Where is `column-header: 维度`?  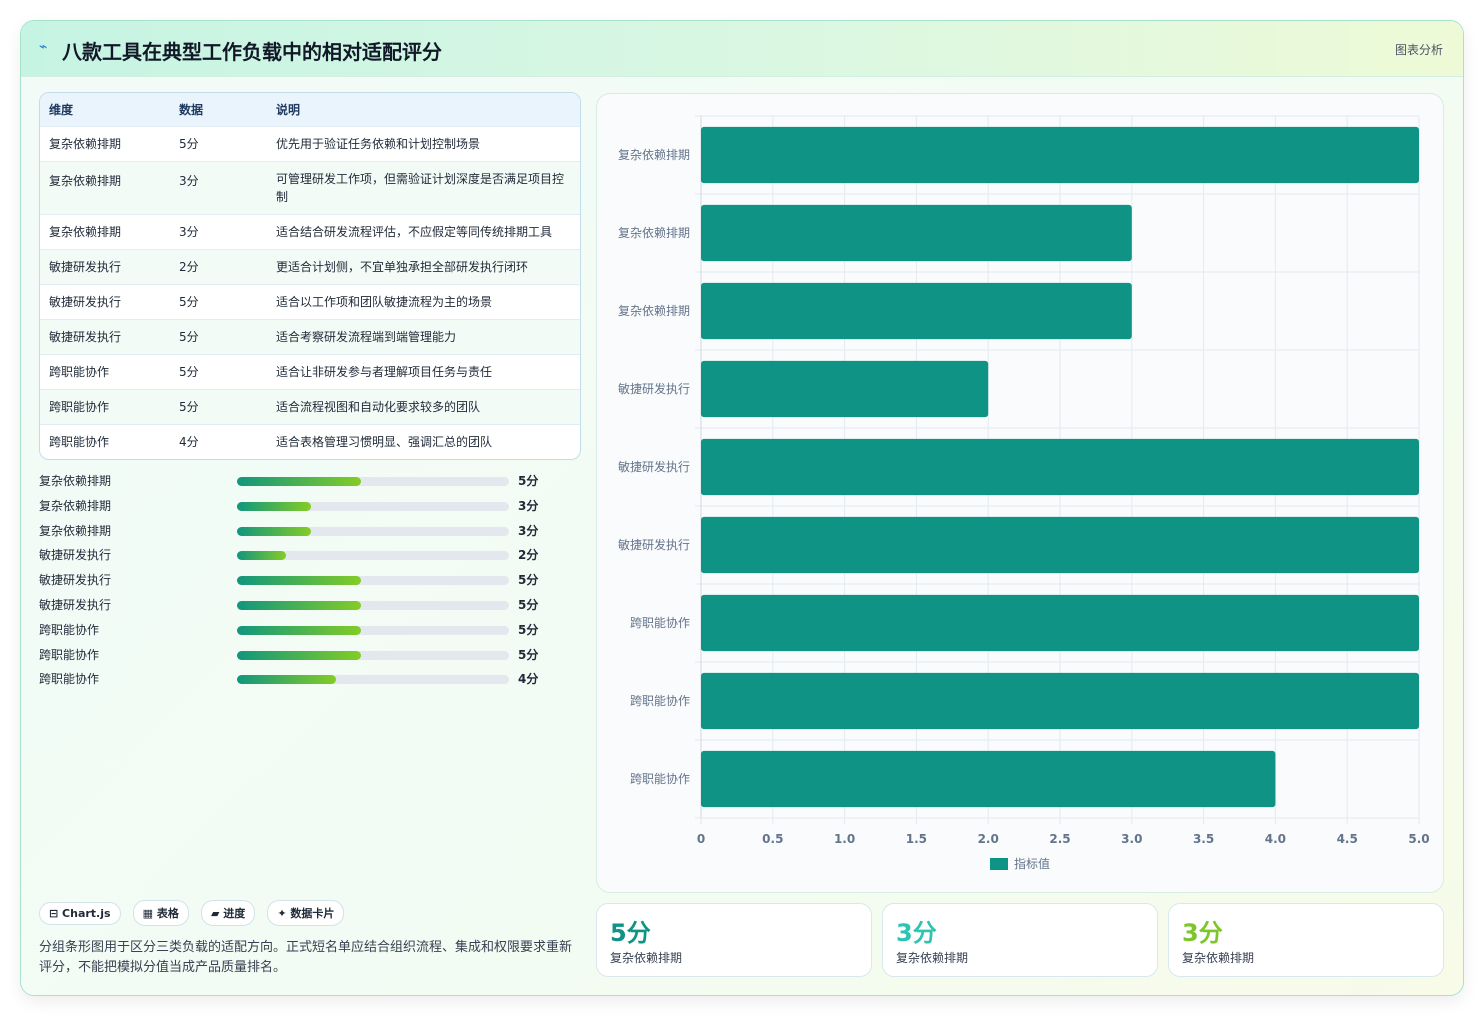
column-header: 维度 is located at coordinates (61, 109).